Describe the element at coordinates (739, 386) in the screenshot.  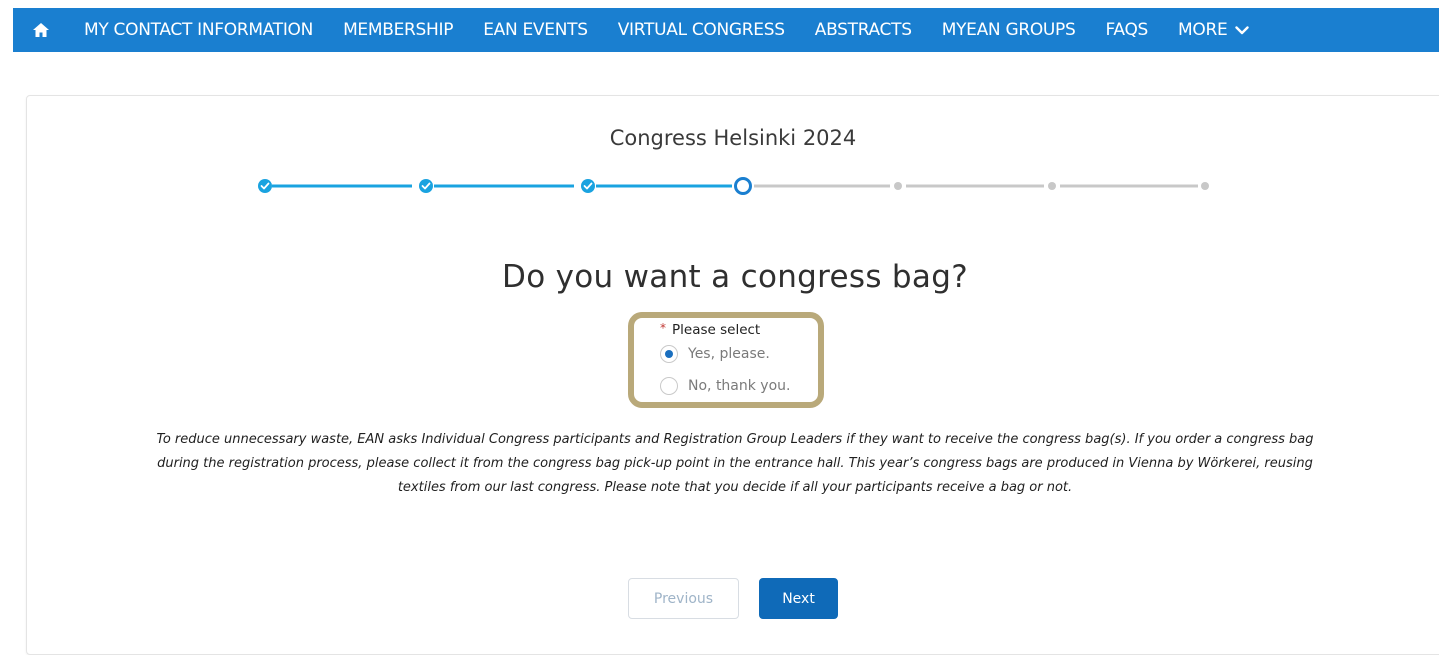
I see `radio-no-label: No, thank you.` at that location.